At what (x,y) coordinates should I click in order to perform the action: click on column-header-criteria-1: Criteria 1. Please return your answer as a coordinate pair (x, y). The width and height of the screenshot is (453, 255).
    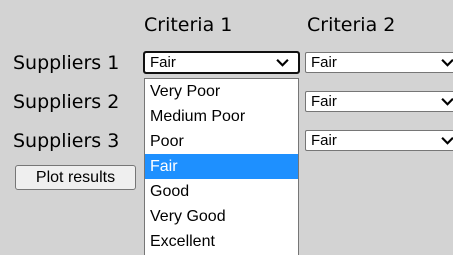
    Looking at the image, I should click on (188, 25).